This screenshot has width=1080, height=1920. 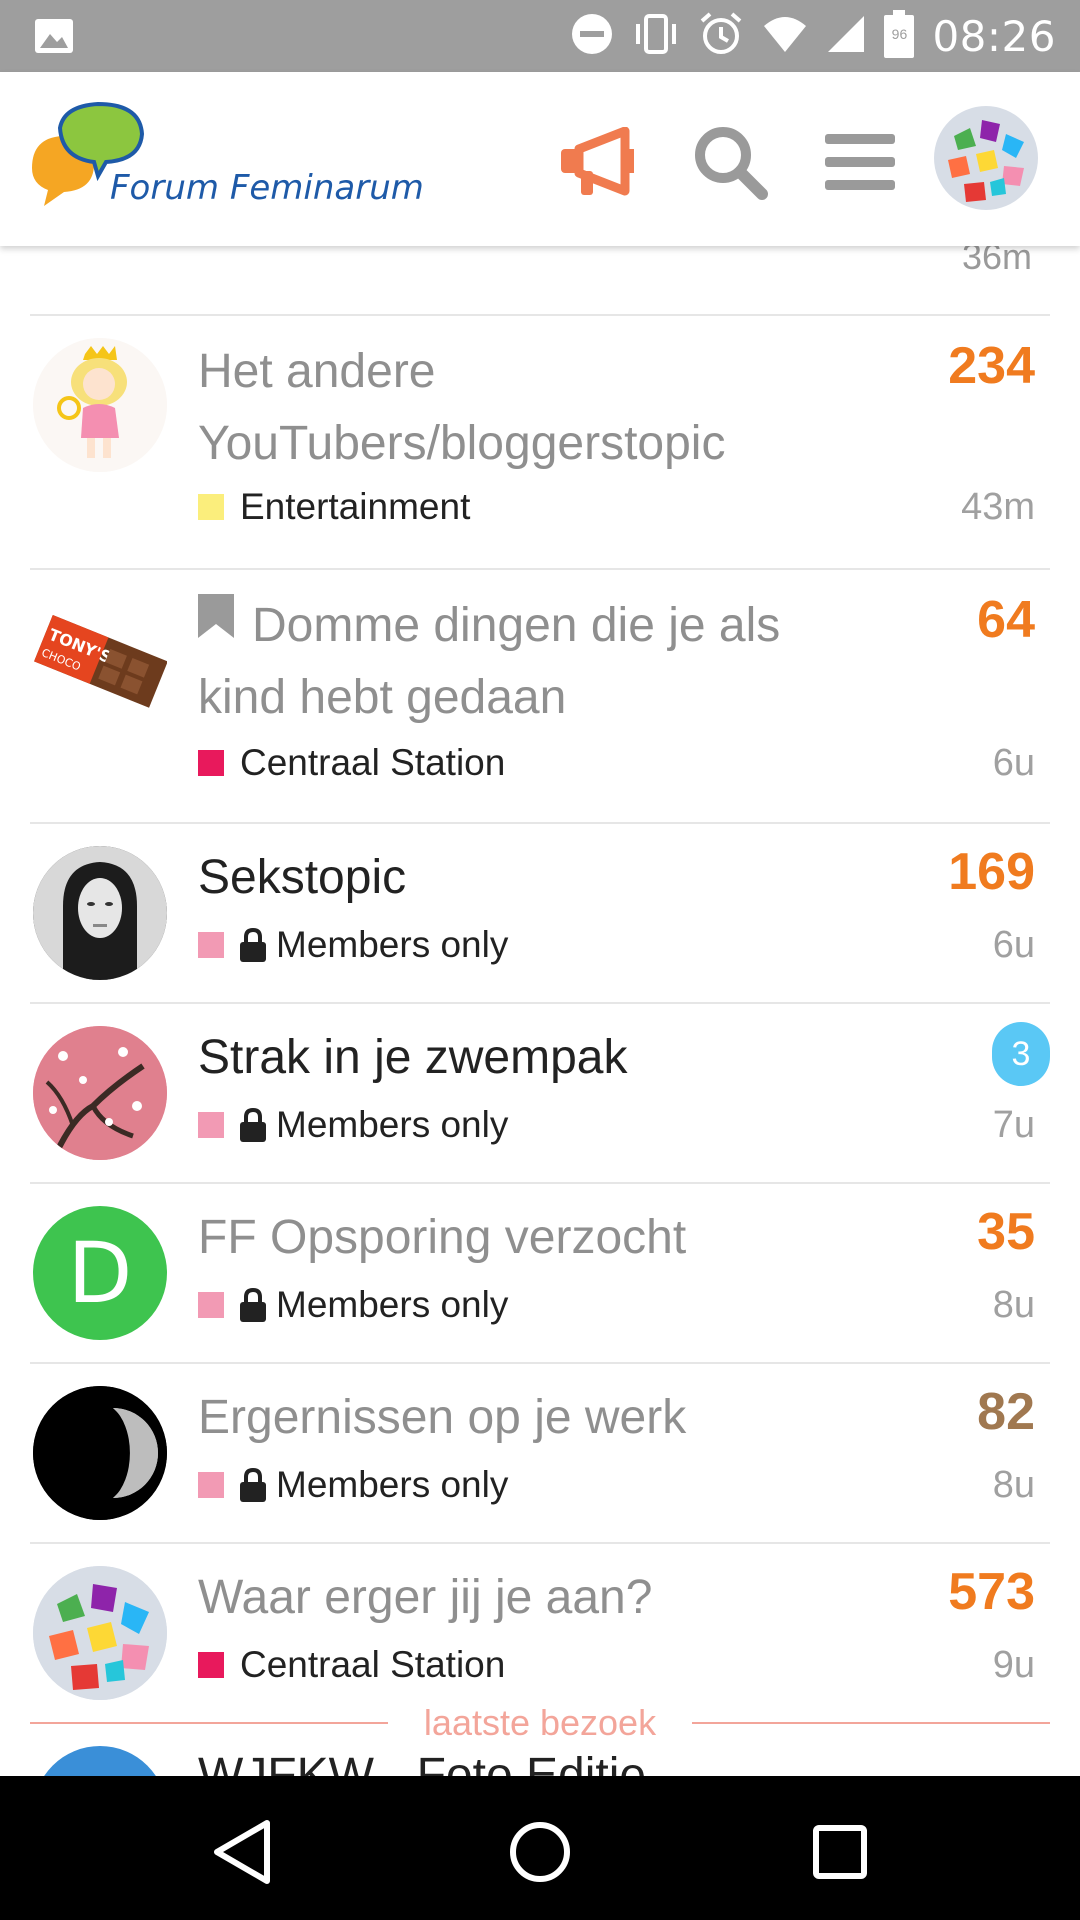 I want to click on back-icon, so click(x=242, y=1852).